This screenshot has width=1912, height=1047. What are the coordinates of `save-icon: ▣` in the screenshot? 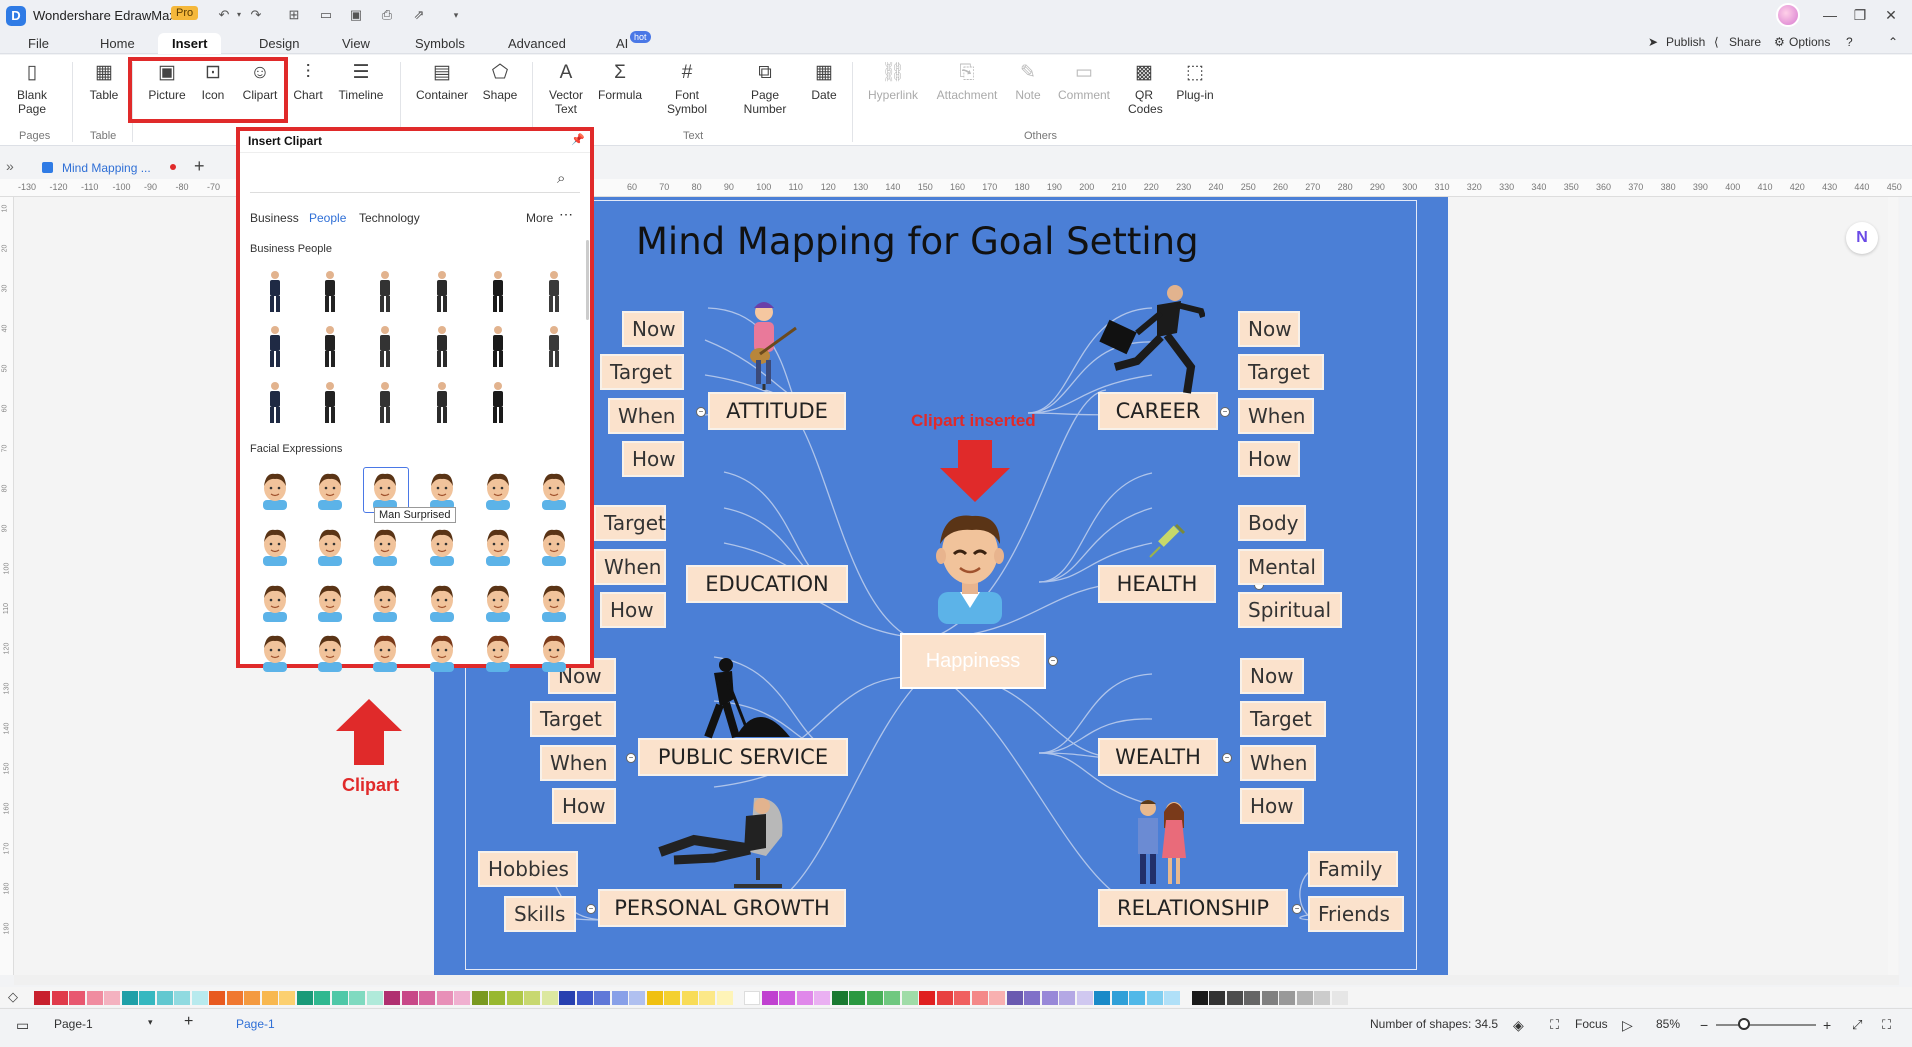 It's located at (356, 15).